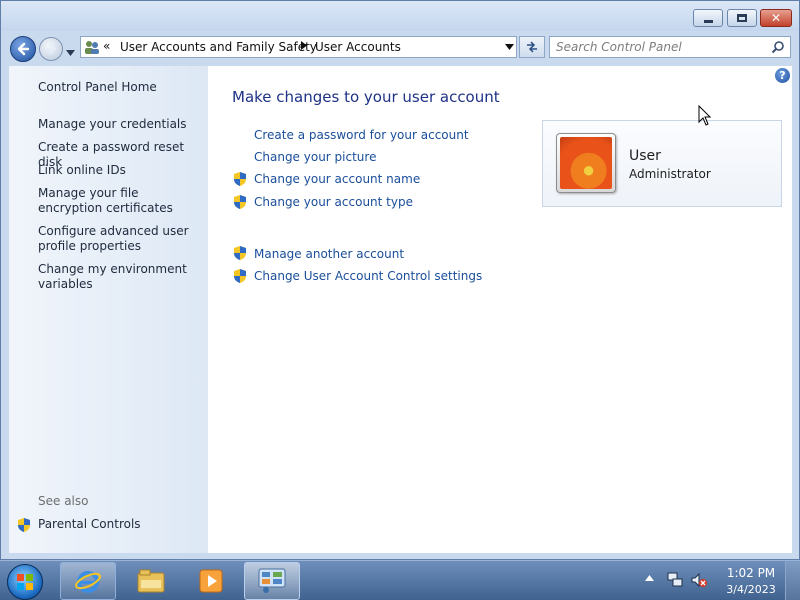 Image resolution: width=800 pixels, height=600 pixels. I want to click on volume-muted-icon, so click(699, 580).